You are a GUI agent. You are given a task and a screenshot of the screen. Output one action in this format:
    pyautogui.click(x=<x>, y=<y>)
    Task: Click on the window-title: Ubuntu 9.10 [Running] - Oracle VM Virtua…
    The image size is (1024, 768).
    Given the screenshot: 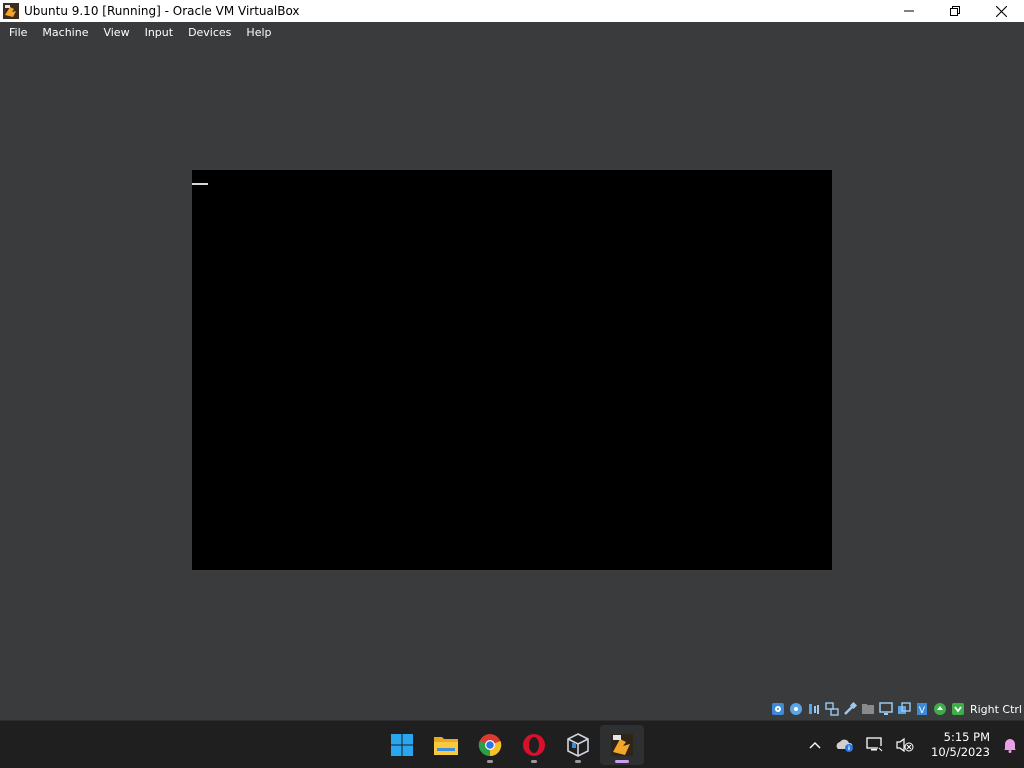 What is the action you would take?
    pyautogui.click(x=162, y=11)
    